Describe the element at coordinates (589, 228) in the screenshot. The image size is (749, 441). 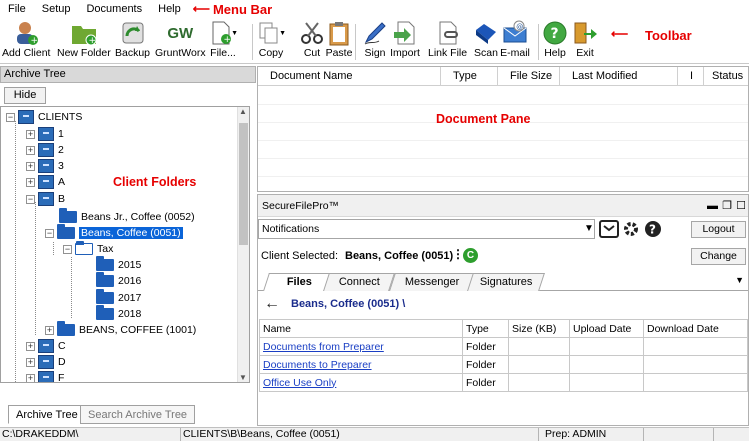
I see `dropdown-arrow-icon: ▼` at that location.